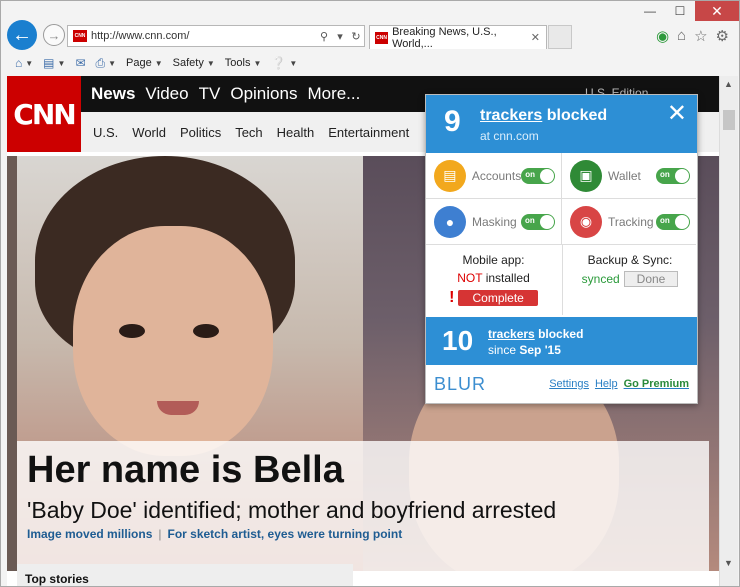 The width and height of the screenshot is (740, 587). Describe the element at coordinates (210, 94) in the screenshot. I see `nav-tv: TV` at that location.